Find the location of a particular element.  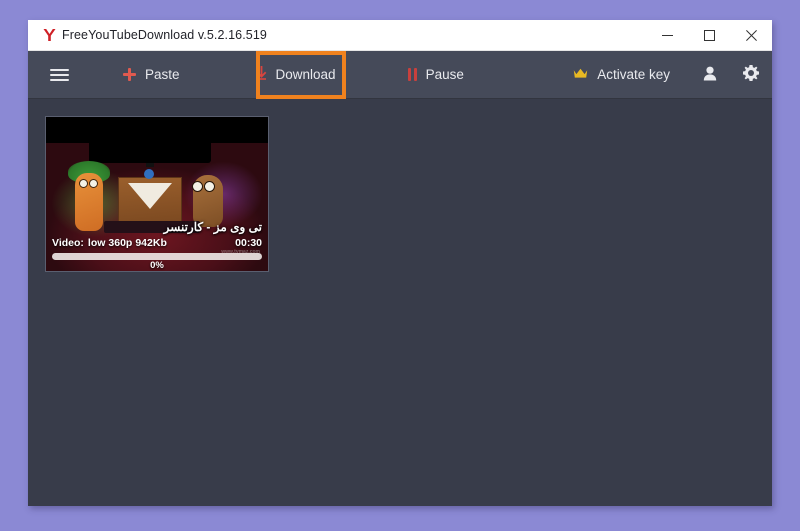

close-icon is located at coordinates (751, 35).